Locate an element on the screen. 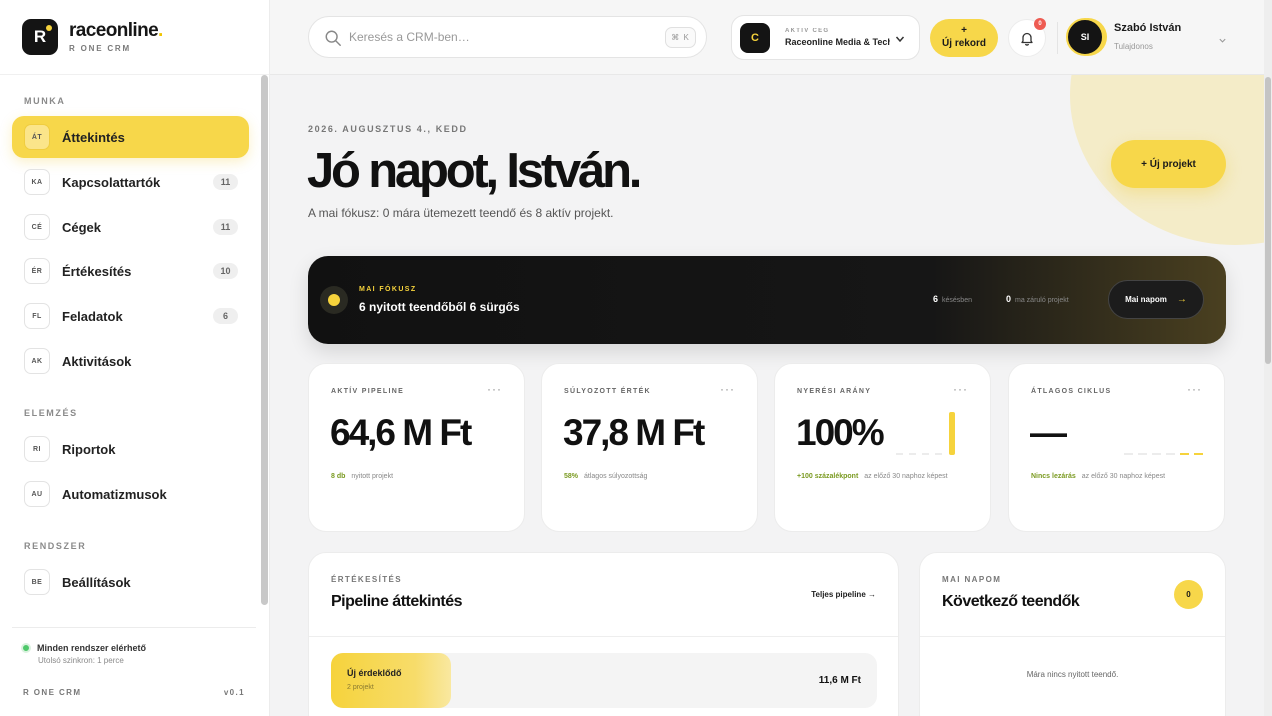 The image size is (1272, 716). brand: R raceonline. R ONE CRM is located at coordinates (134, 37).